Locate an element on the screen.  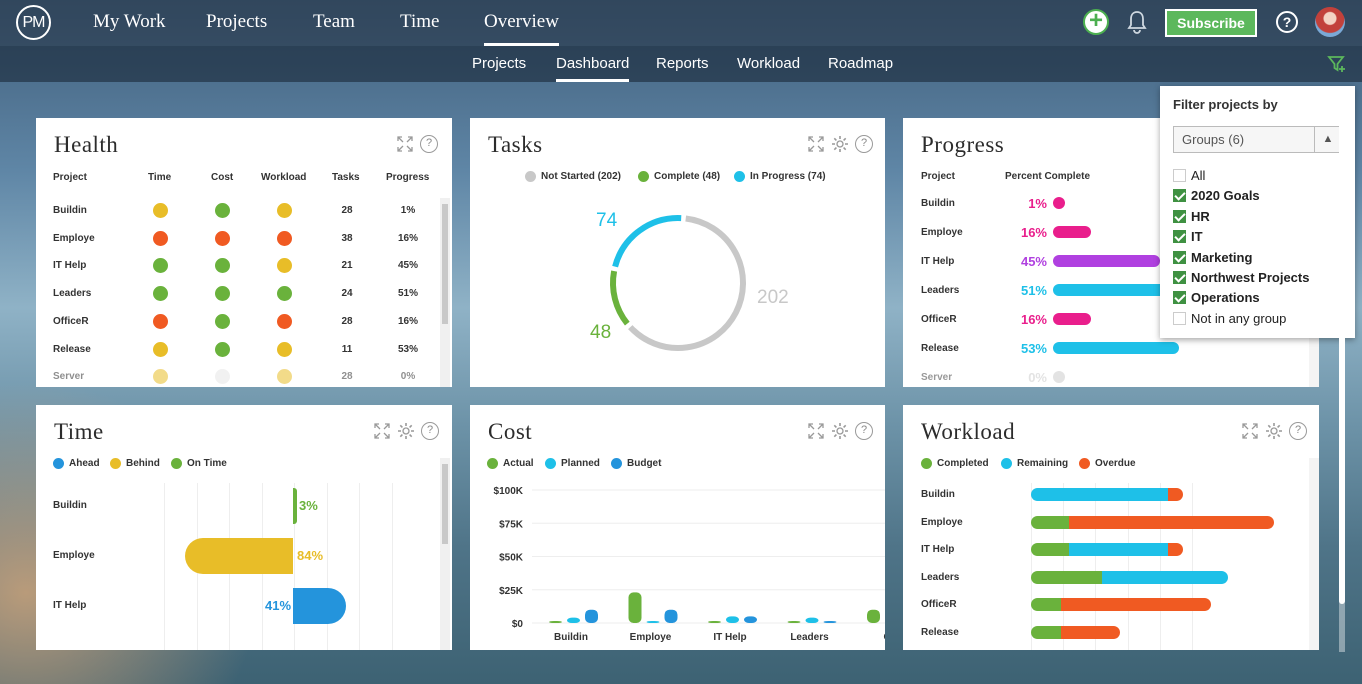
groups-select: Groups (6) ▲ is located at coordinates (1257, 139).